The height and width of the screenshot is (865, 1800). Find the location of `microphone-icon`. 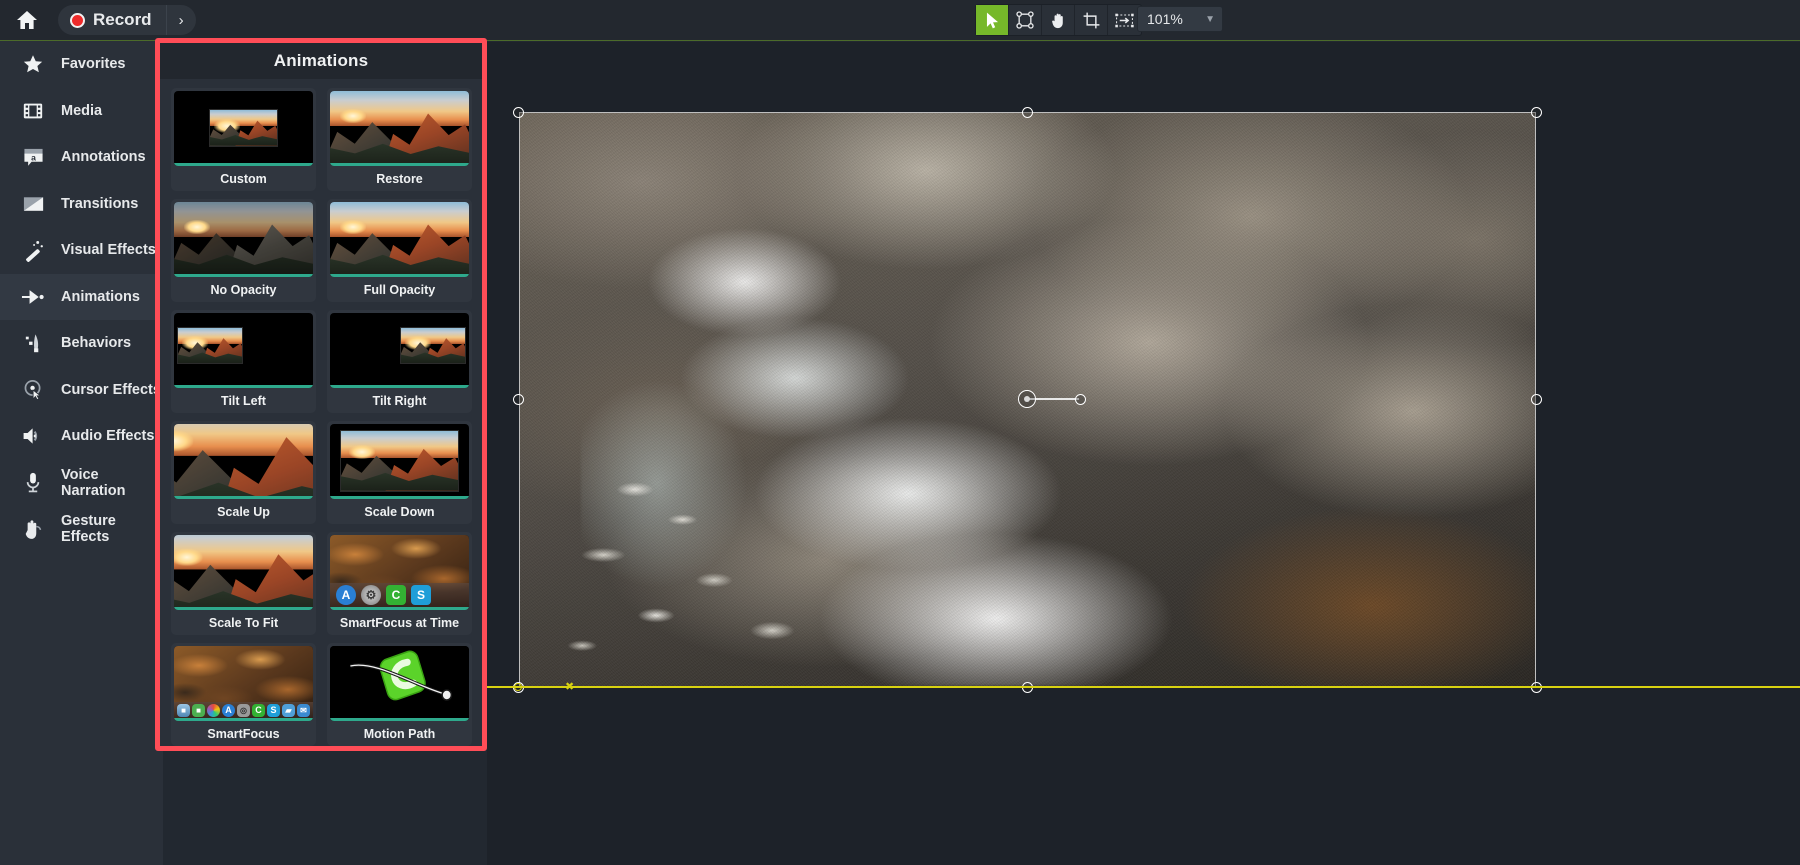

microphone-icon is located at coordinates (33, 483).